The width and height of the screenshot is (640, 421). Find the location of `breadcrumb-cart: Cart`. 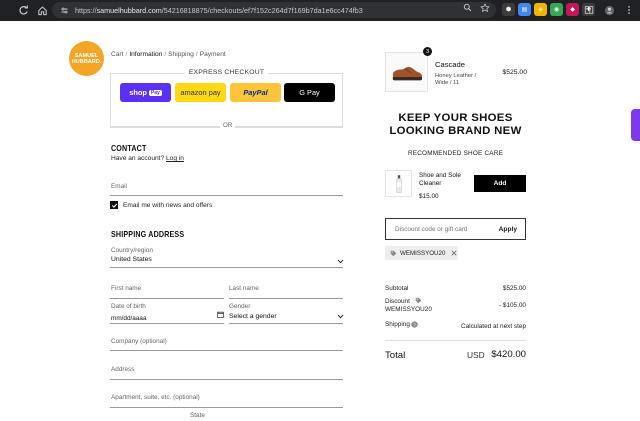

breadcrumb-cart: Cart is located at coordinates (117, 54).